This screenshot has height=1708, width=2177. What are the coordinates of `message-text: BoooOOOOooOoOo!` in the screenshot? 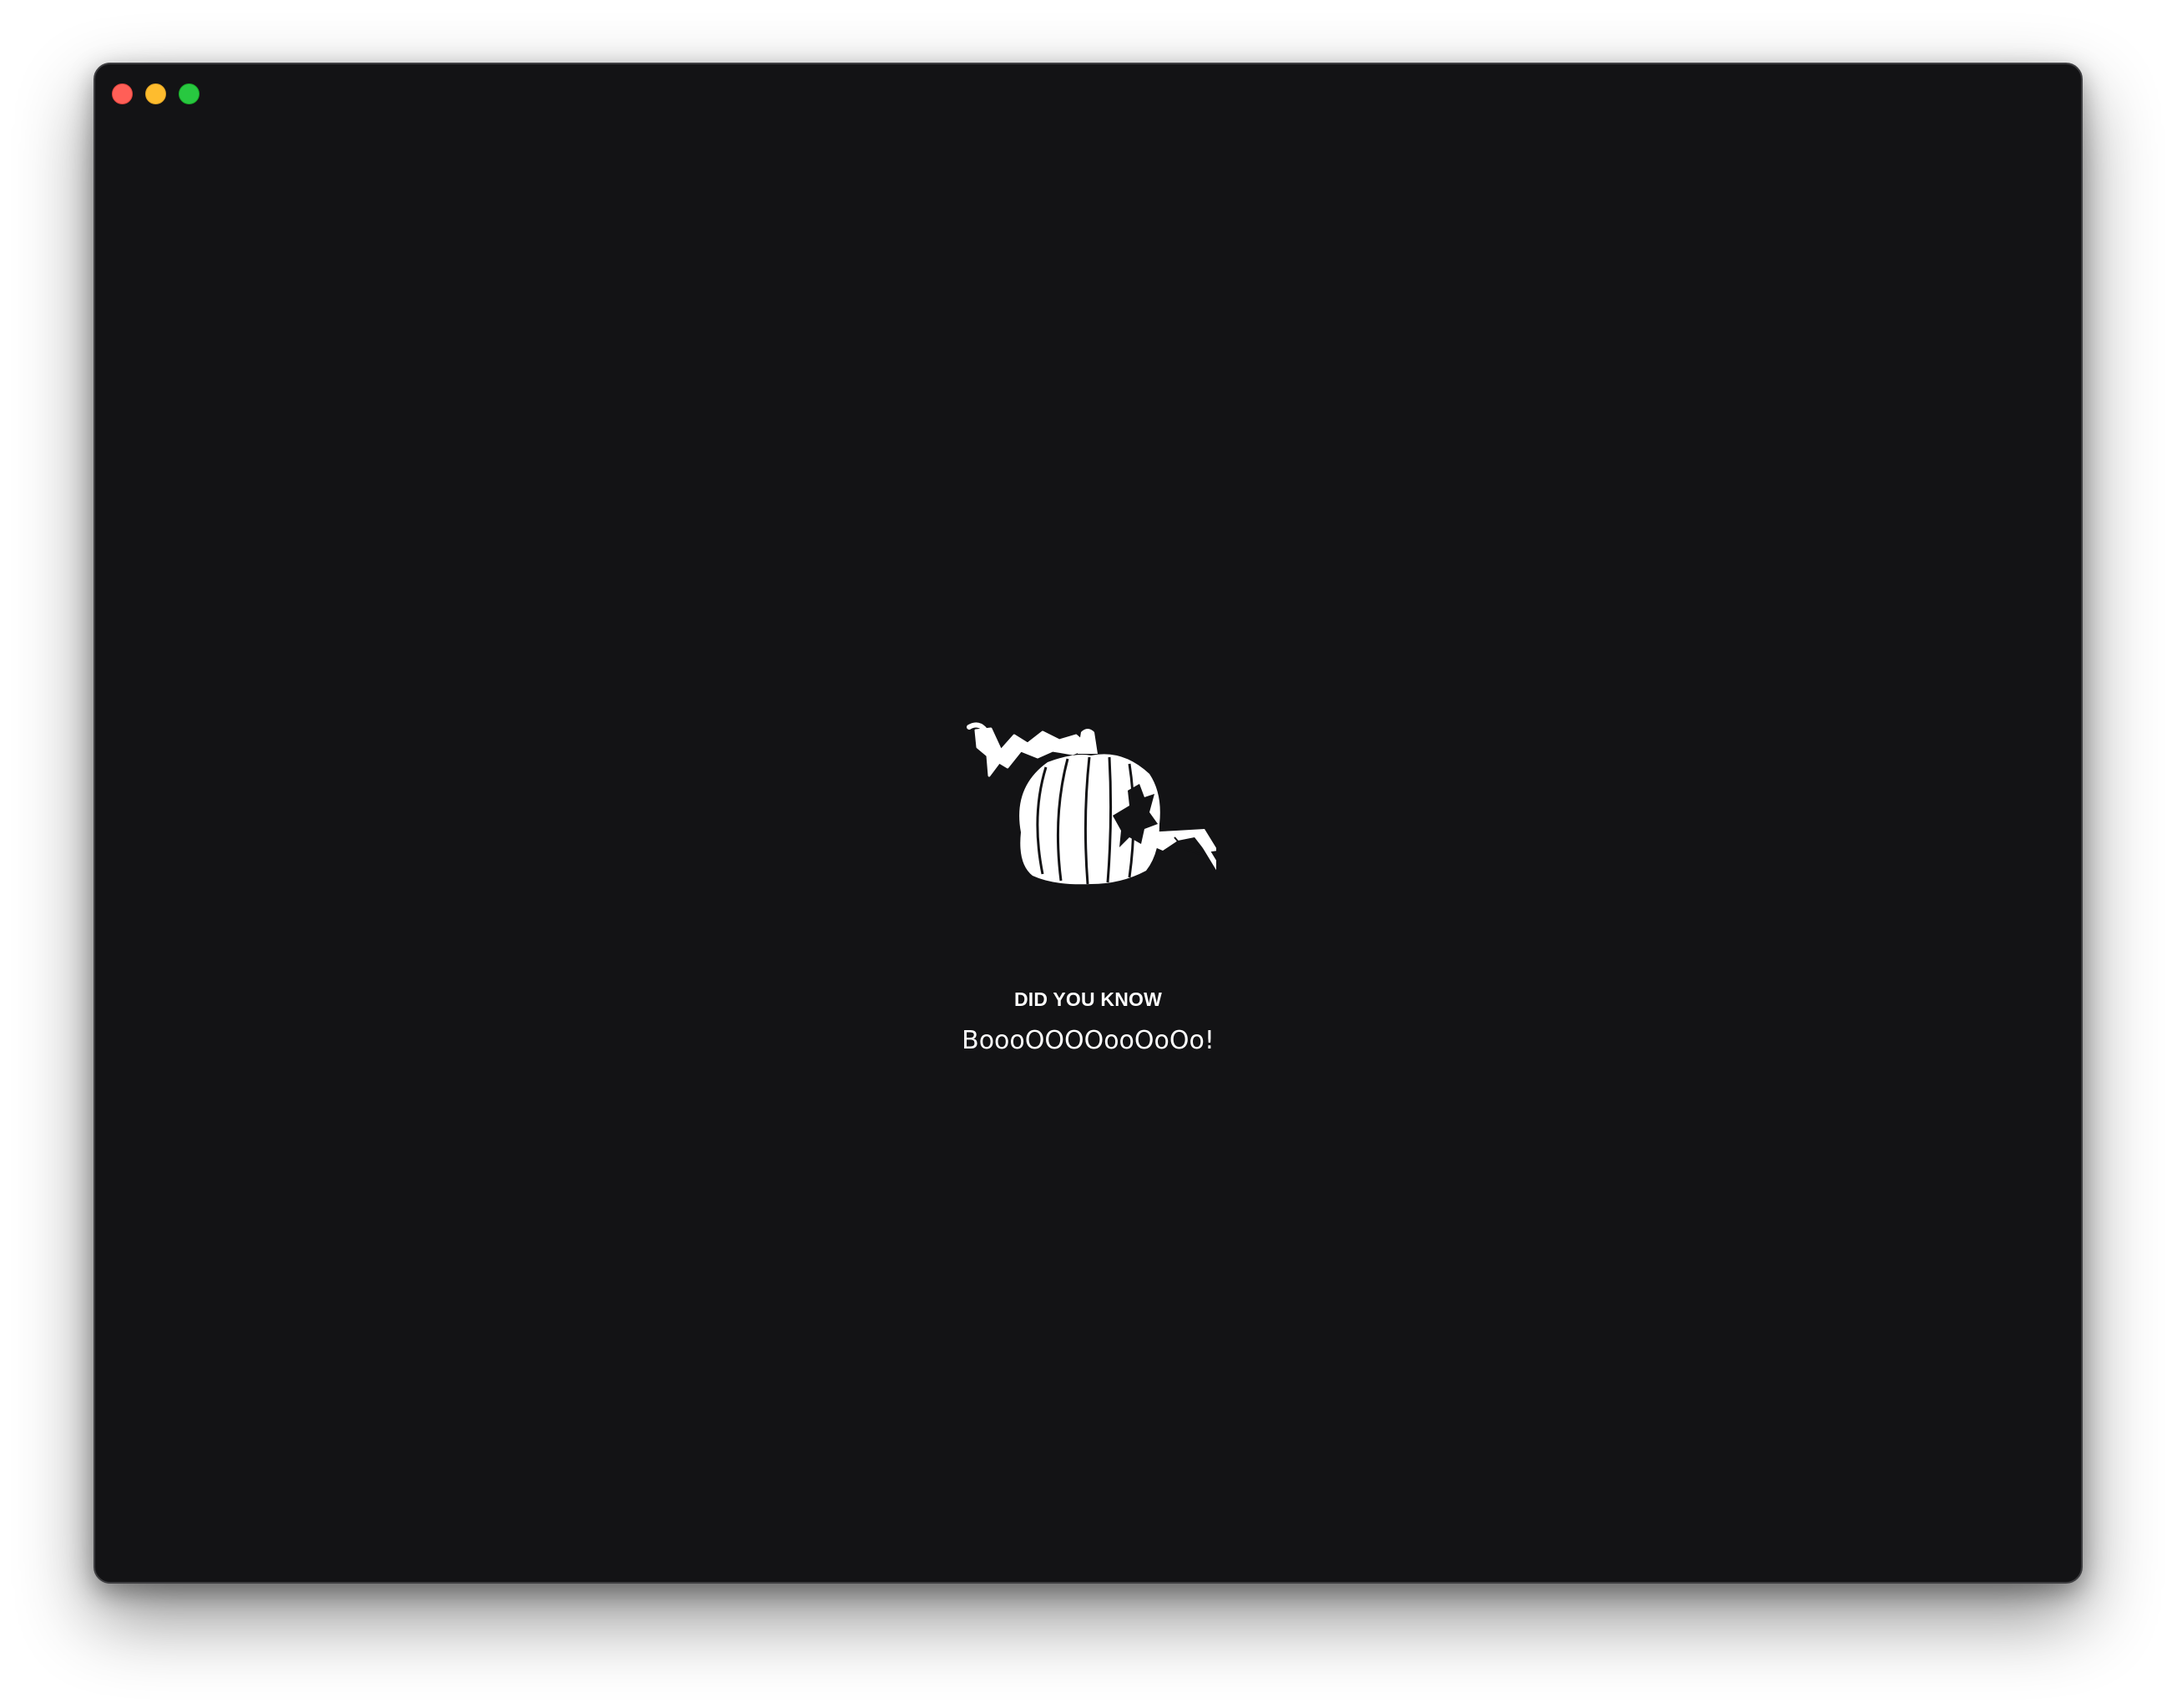 It's located at (1088, 1040).